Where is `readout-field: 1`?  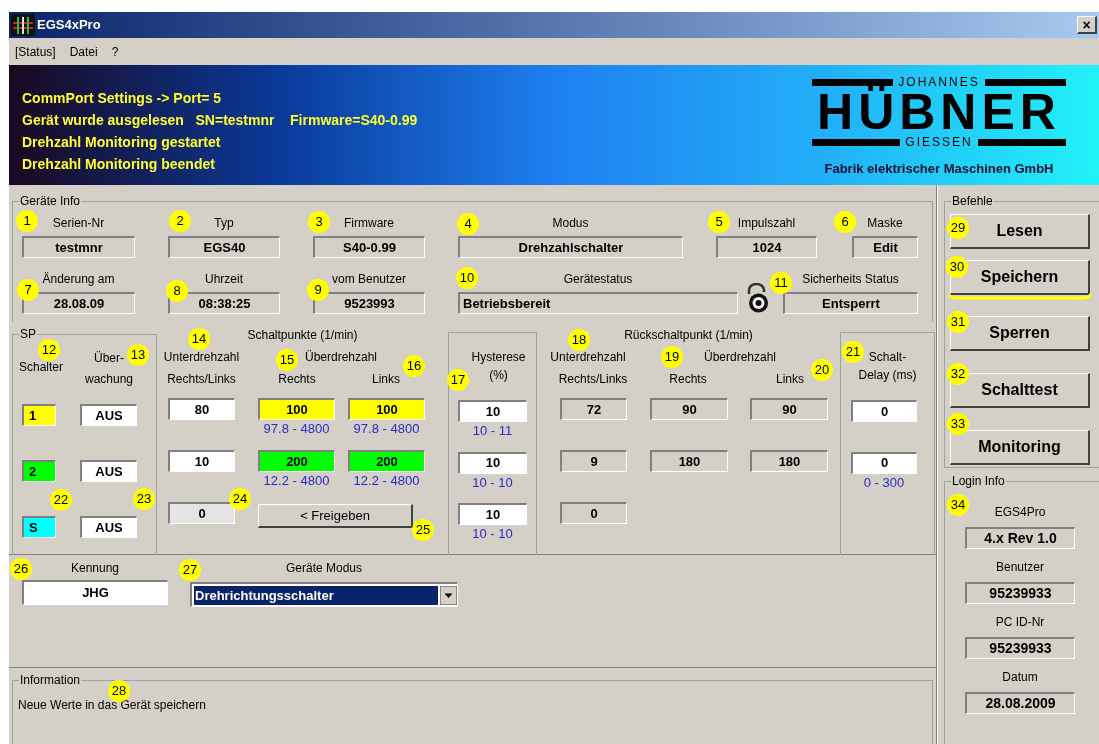
readout-field: 1 is located at coordinates (39, 415).